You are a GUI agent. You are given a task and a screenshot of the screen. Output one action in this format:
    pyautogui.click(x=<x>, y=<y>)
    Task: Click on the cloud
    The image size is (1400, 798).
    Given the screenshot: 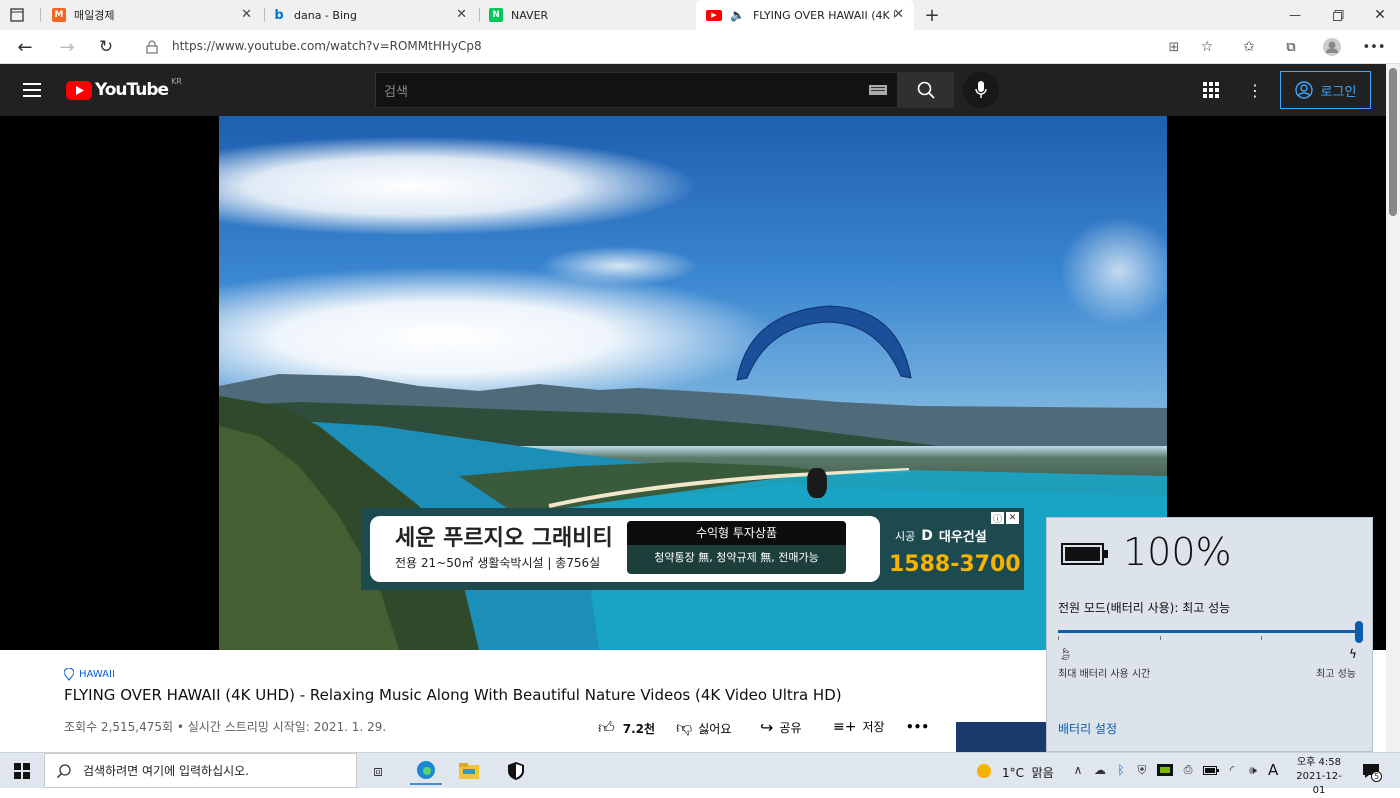 What is the action you would take?
    pyautogui.click(x=1113, y=271)
    